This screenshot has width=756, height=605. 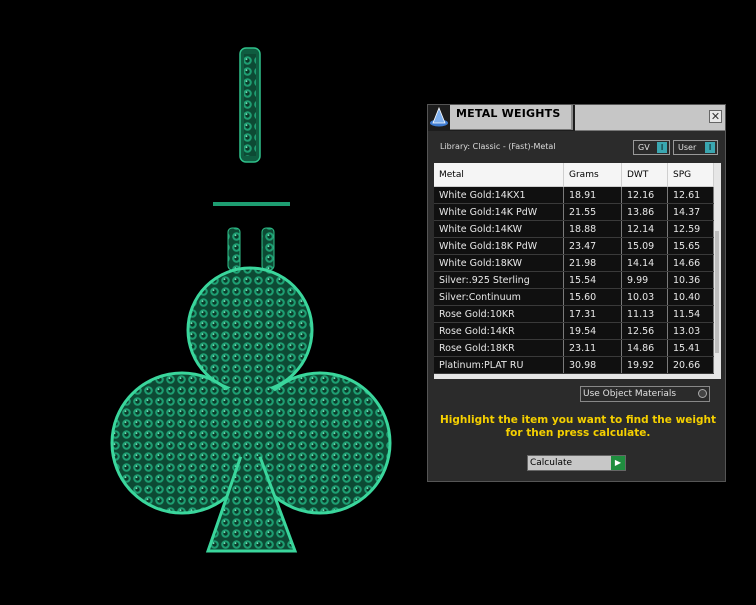 What do you see at coordinates (644, 314) in the screenshot?
I see `cell-dwt: 11.13` at bounding box center [644, 314].